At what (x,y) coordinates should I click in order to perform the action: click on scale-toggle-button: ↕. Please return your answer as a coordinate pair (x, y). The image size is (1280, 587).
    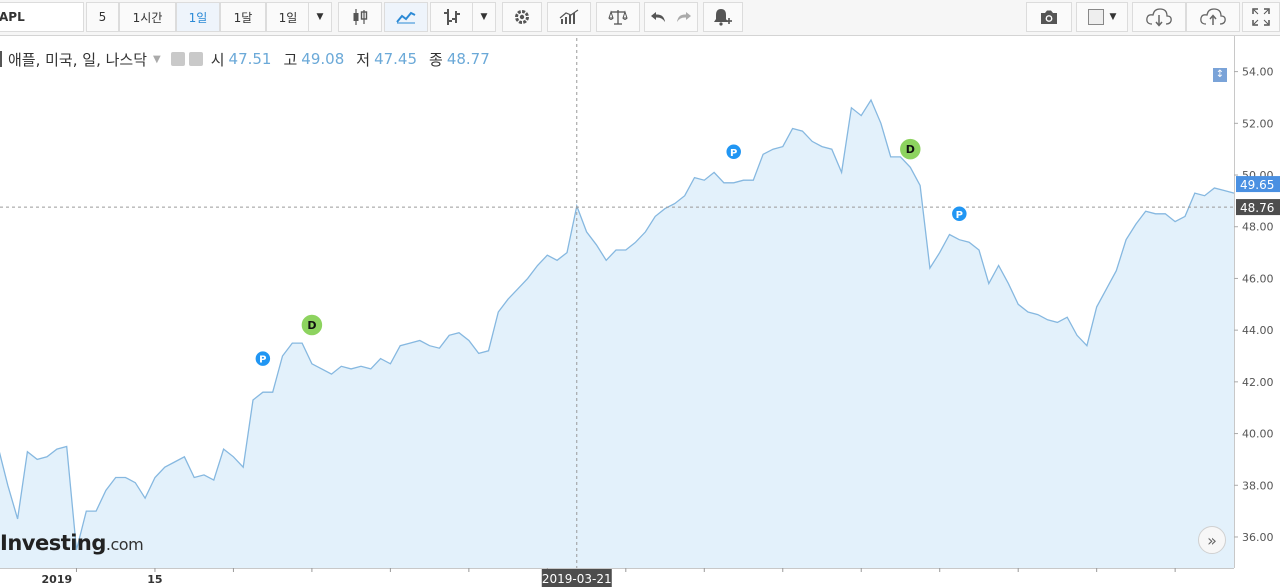
    Looking at the image, I should click on (1220, 75).